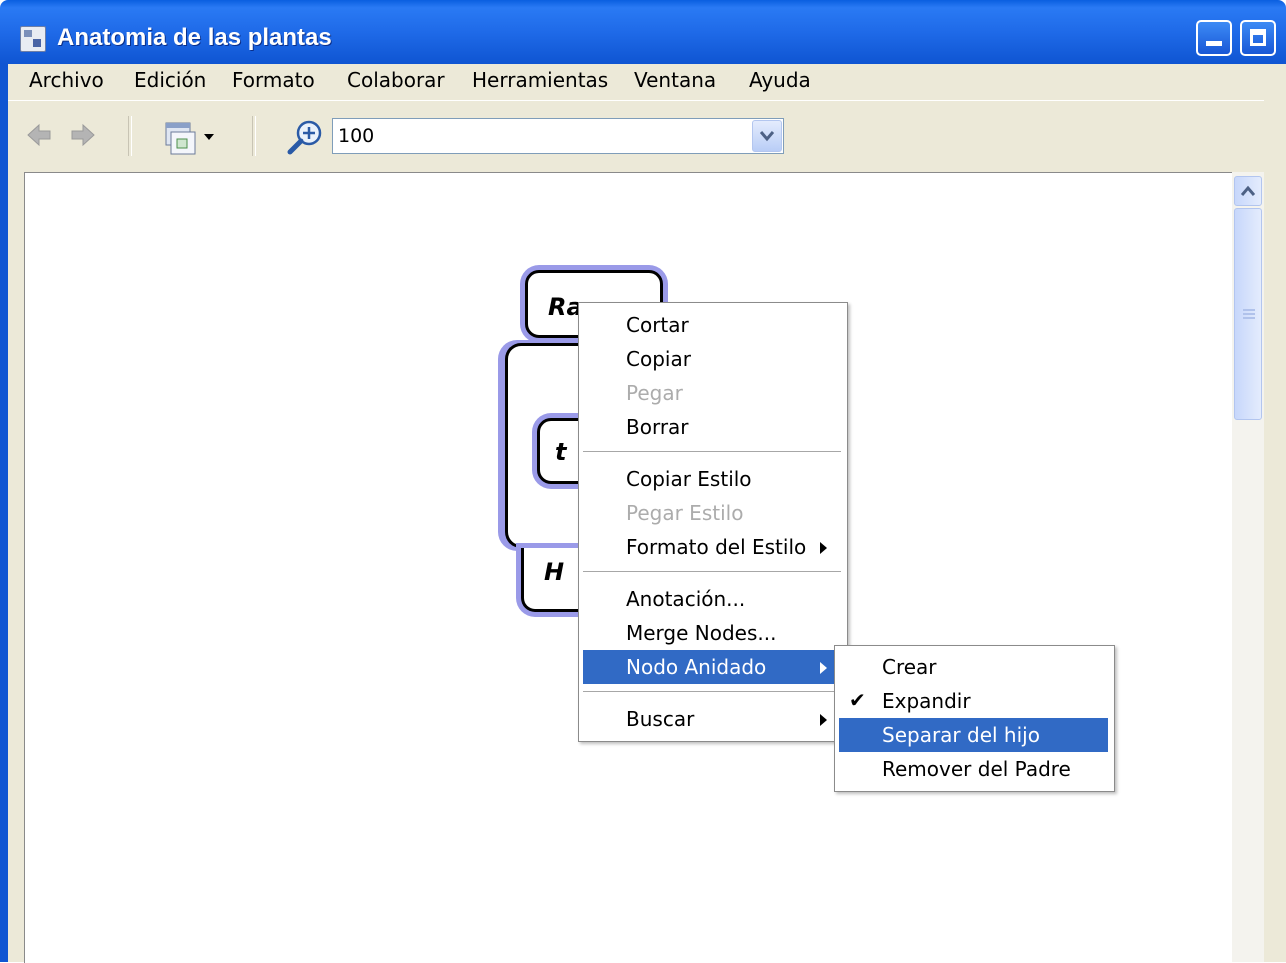  Describe the element at coordinates (780, 80) in the screenshot. I see `menu-ayuda: Ayuda` at that location.